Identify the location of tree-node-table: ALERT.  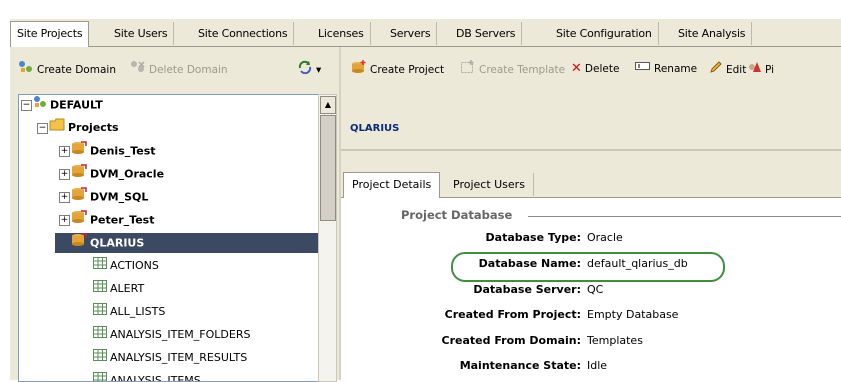
(118, 289).